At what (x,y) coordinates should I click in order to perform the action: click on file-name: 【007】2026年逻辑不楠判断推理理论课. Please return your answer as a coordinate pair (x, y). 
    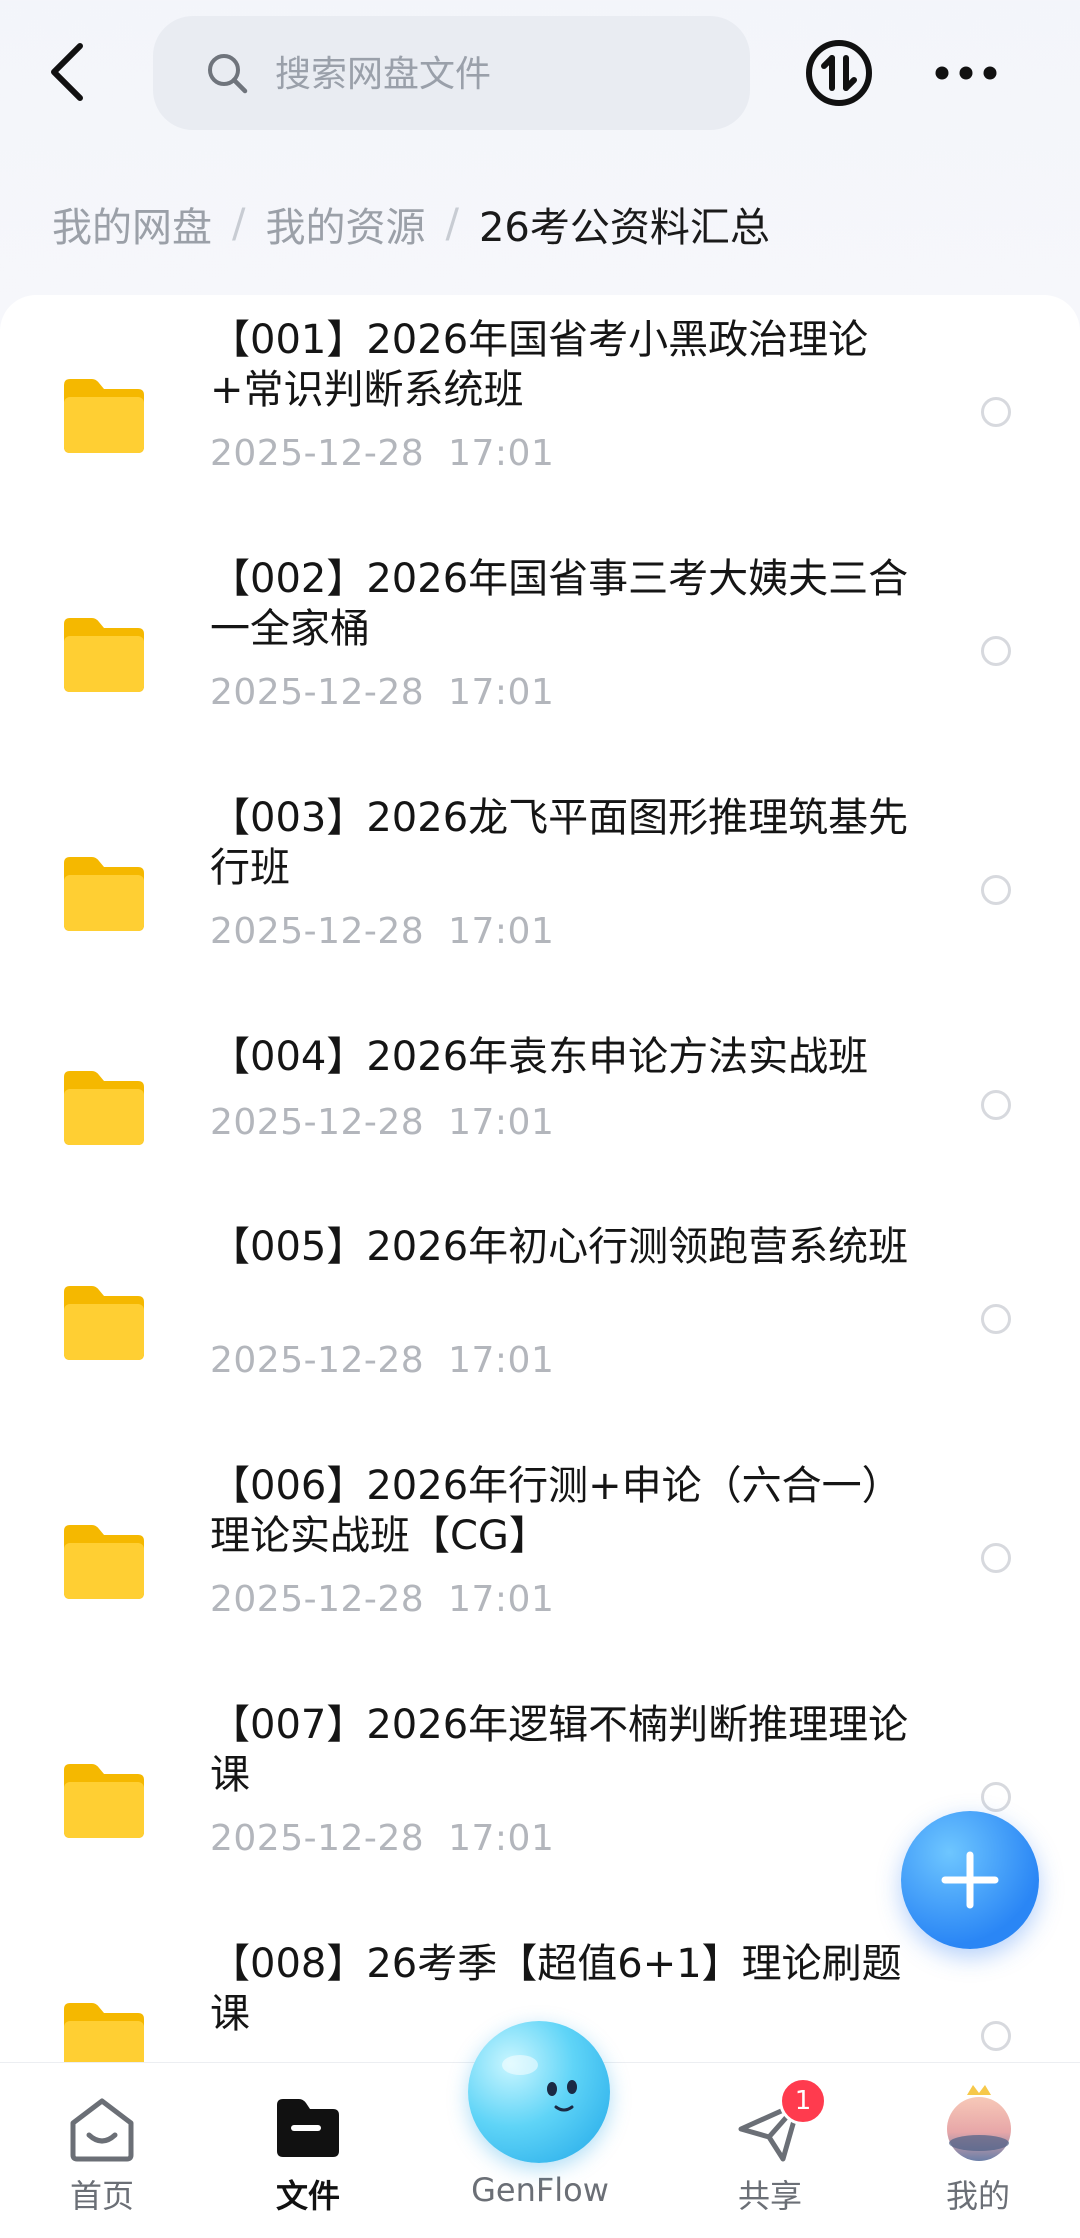
    Looking at the image, I should click on (559, 1750).